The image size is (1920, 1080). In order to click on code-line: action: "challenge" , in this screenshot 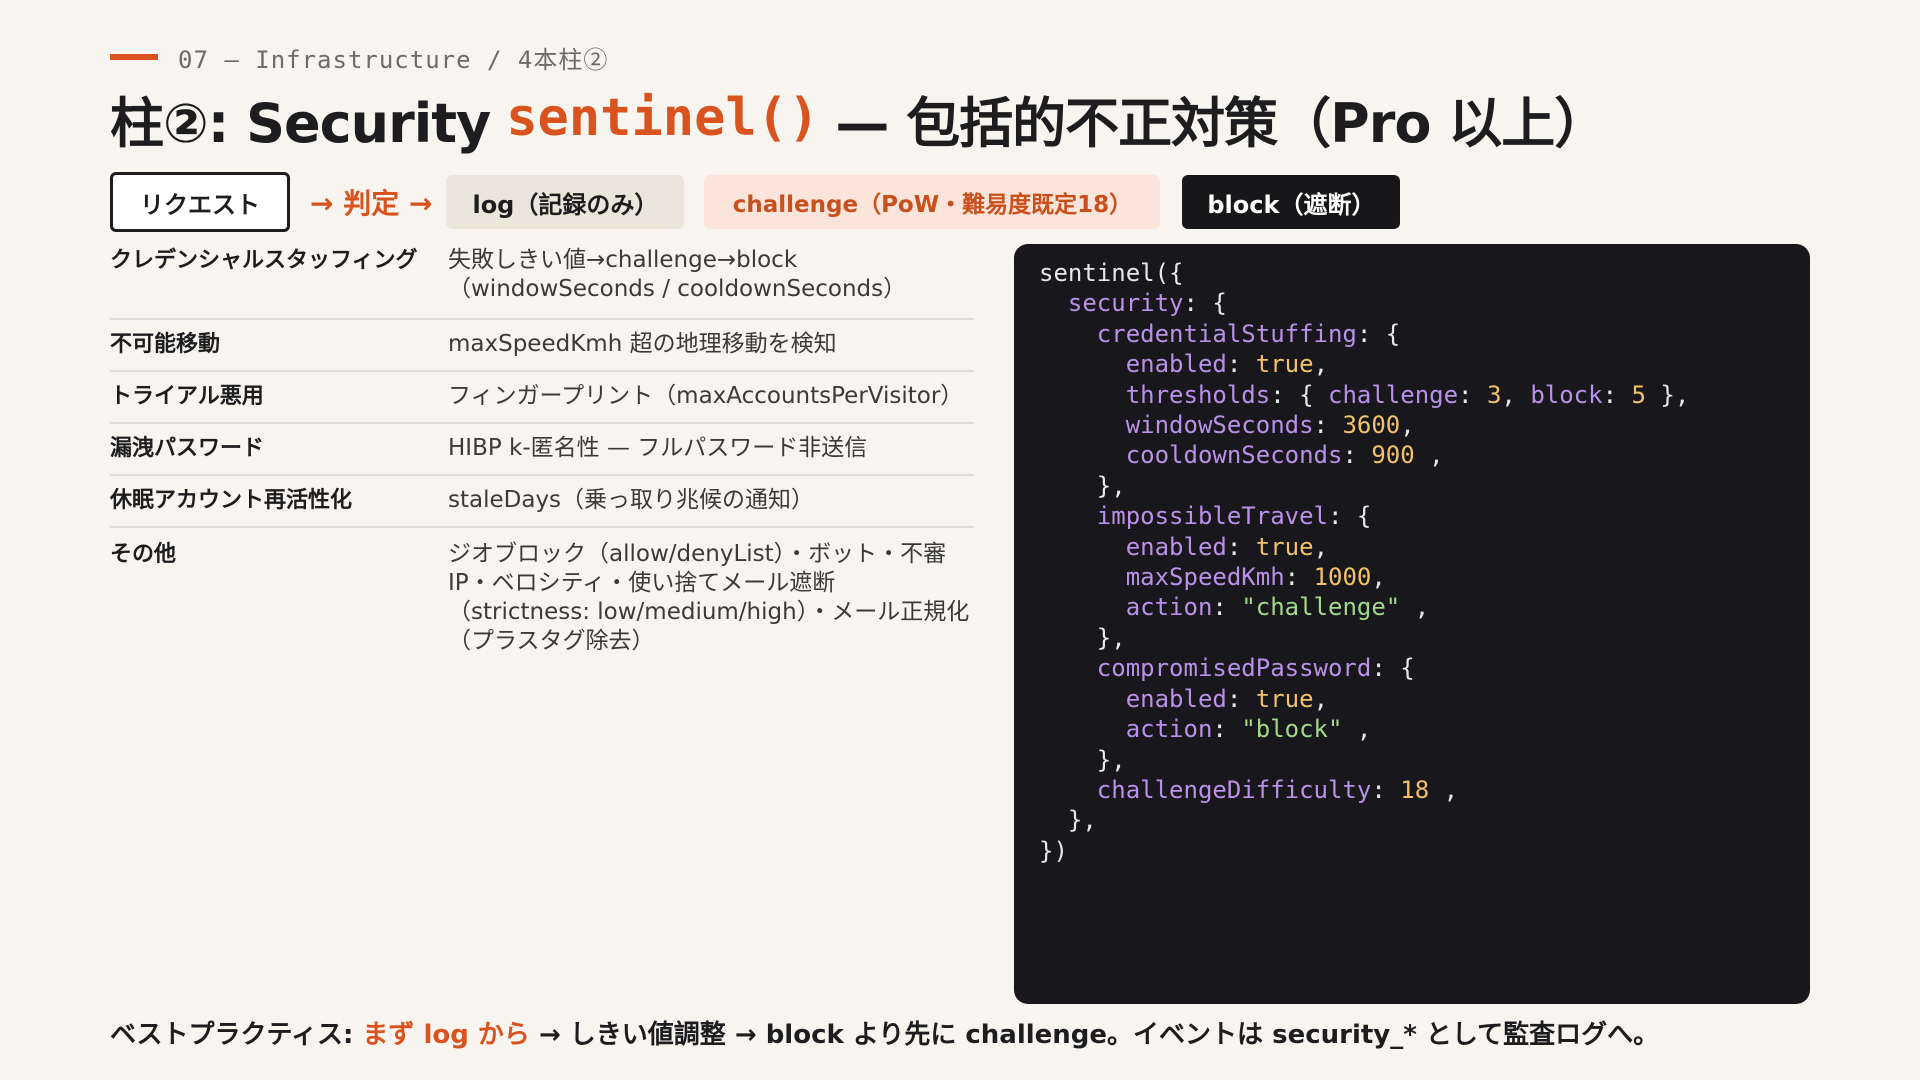, I will do `click(1277, 607)`.